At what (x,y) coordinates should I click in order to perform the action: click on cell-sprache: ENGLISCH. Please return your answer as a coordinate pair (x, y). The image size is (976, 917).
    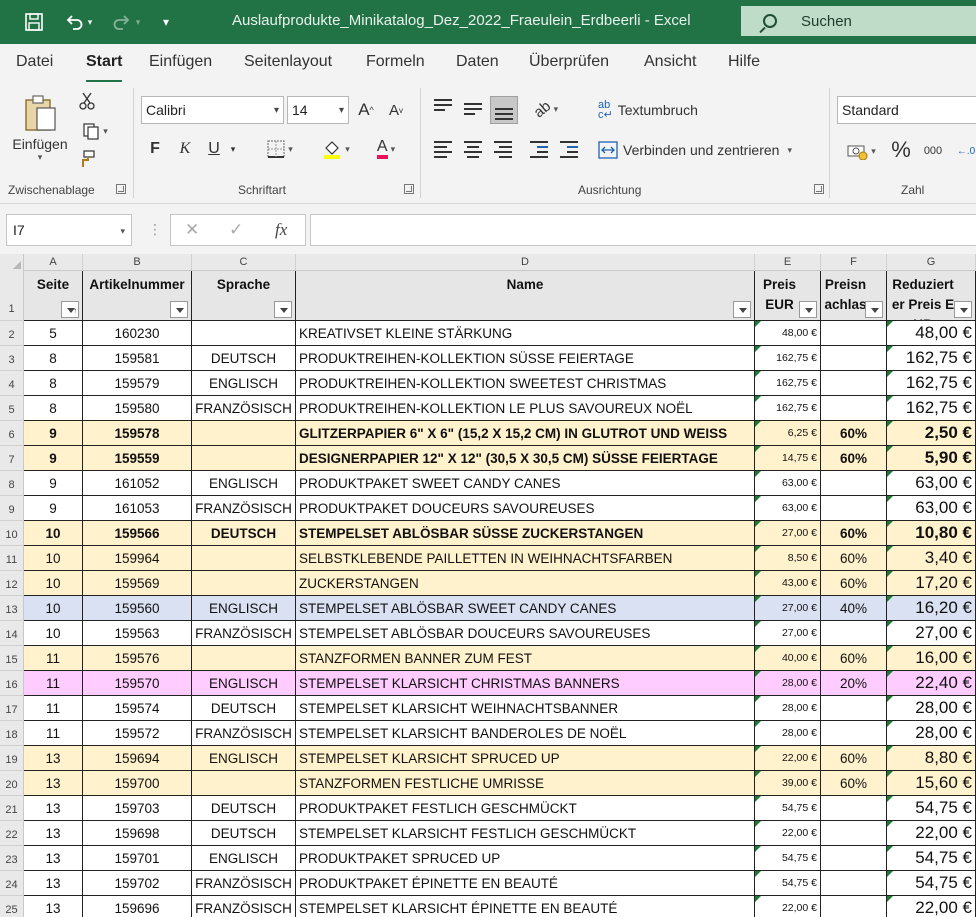
    Looking at the image, I should click on (244, 858).